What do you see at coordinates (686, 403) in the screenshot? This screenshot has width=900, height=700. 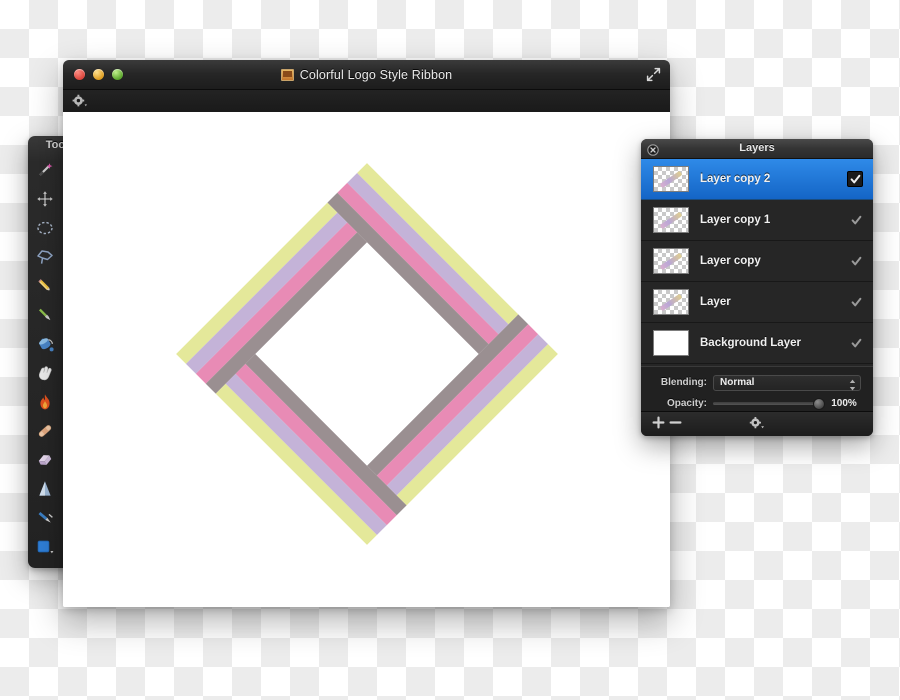 I see `opacity-label: Opacity:` at bounding box center [686, 403].